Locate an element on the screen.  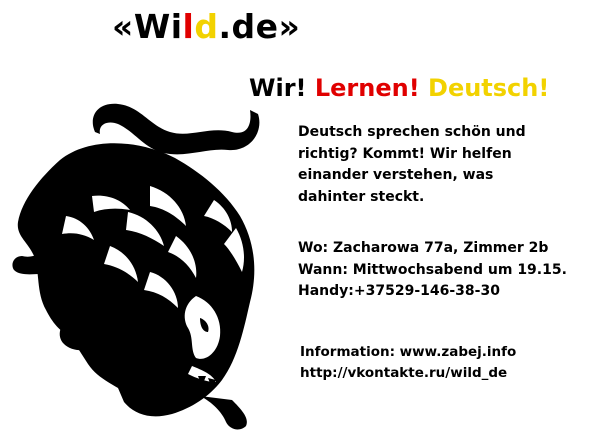
intro-line: Deutsch sprechen schön und is located at coordinates (412, 132).